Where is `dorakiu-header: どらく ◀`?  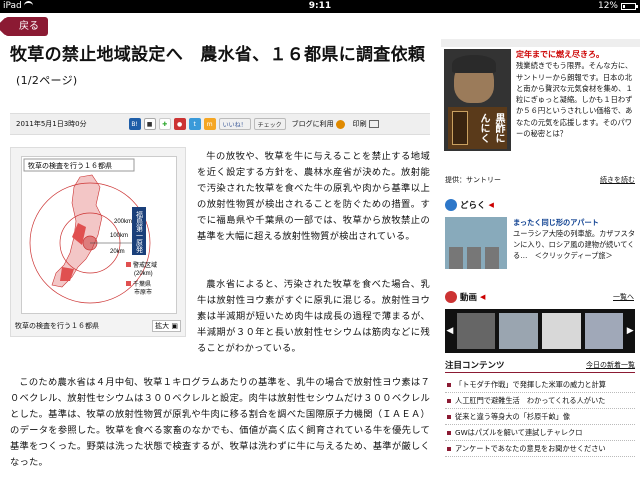 dorakiu-header: どらく ◀ is located at coordinates (540, 205).